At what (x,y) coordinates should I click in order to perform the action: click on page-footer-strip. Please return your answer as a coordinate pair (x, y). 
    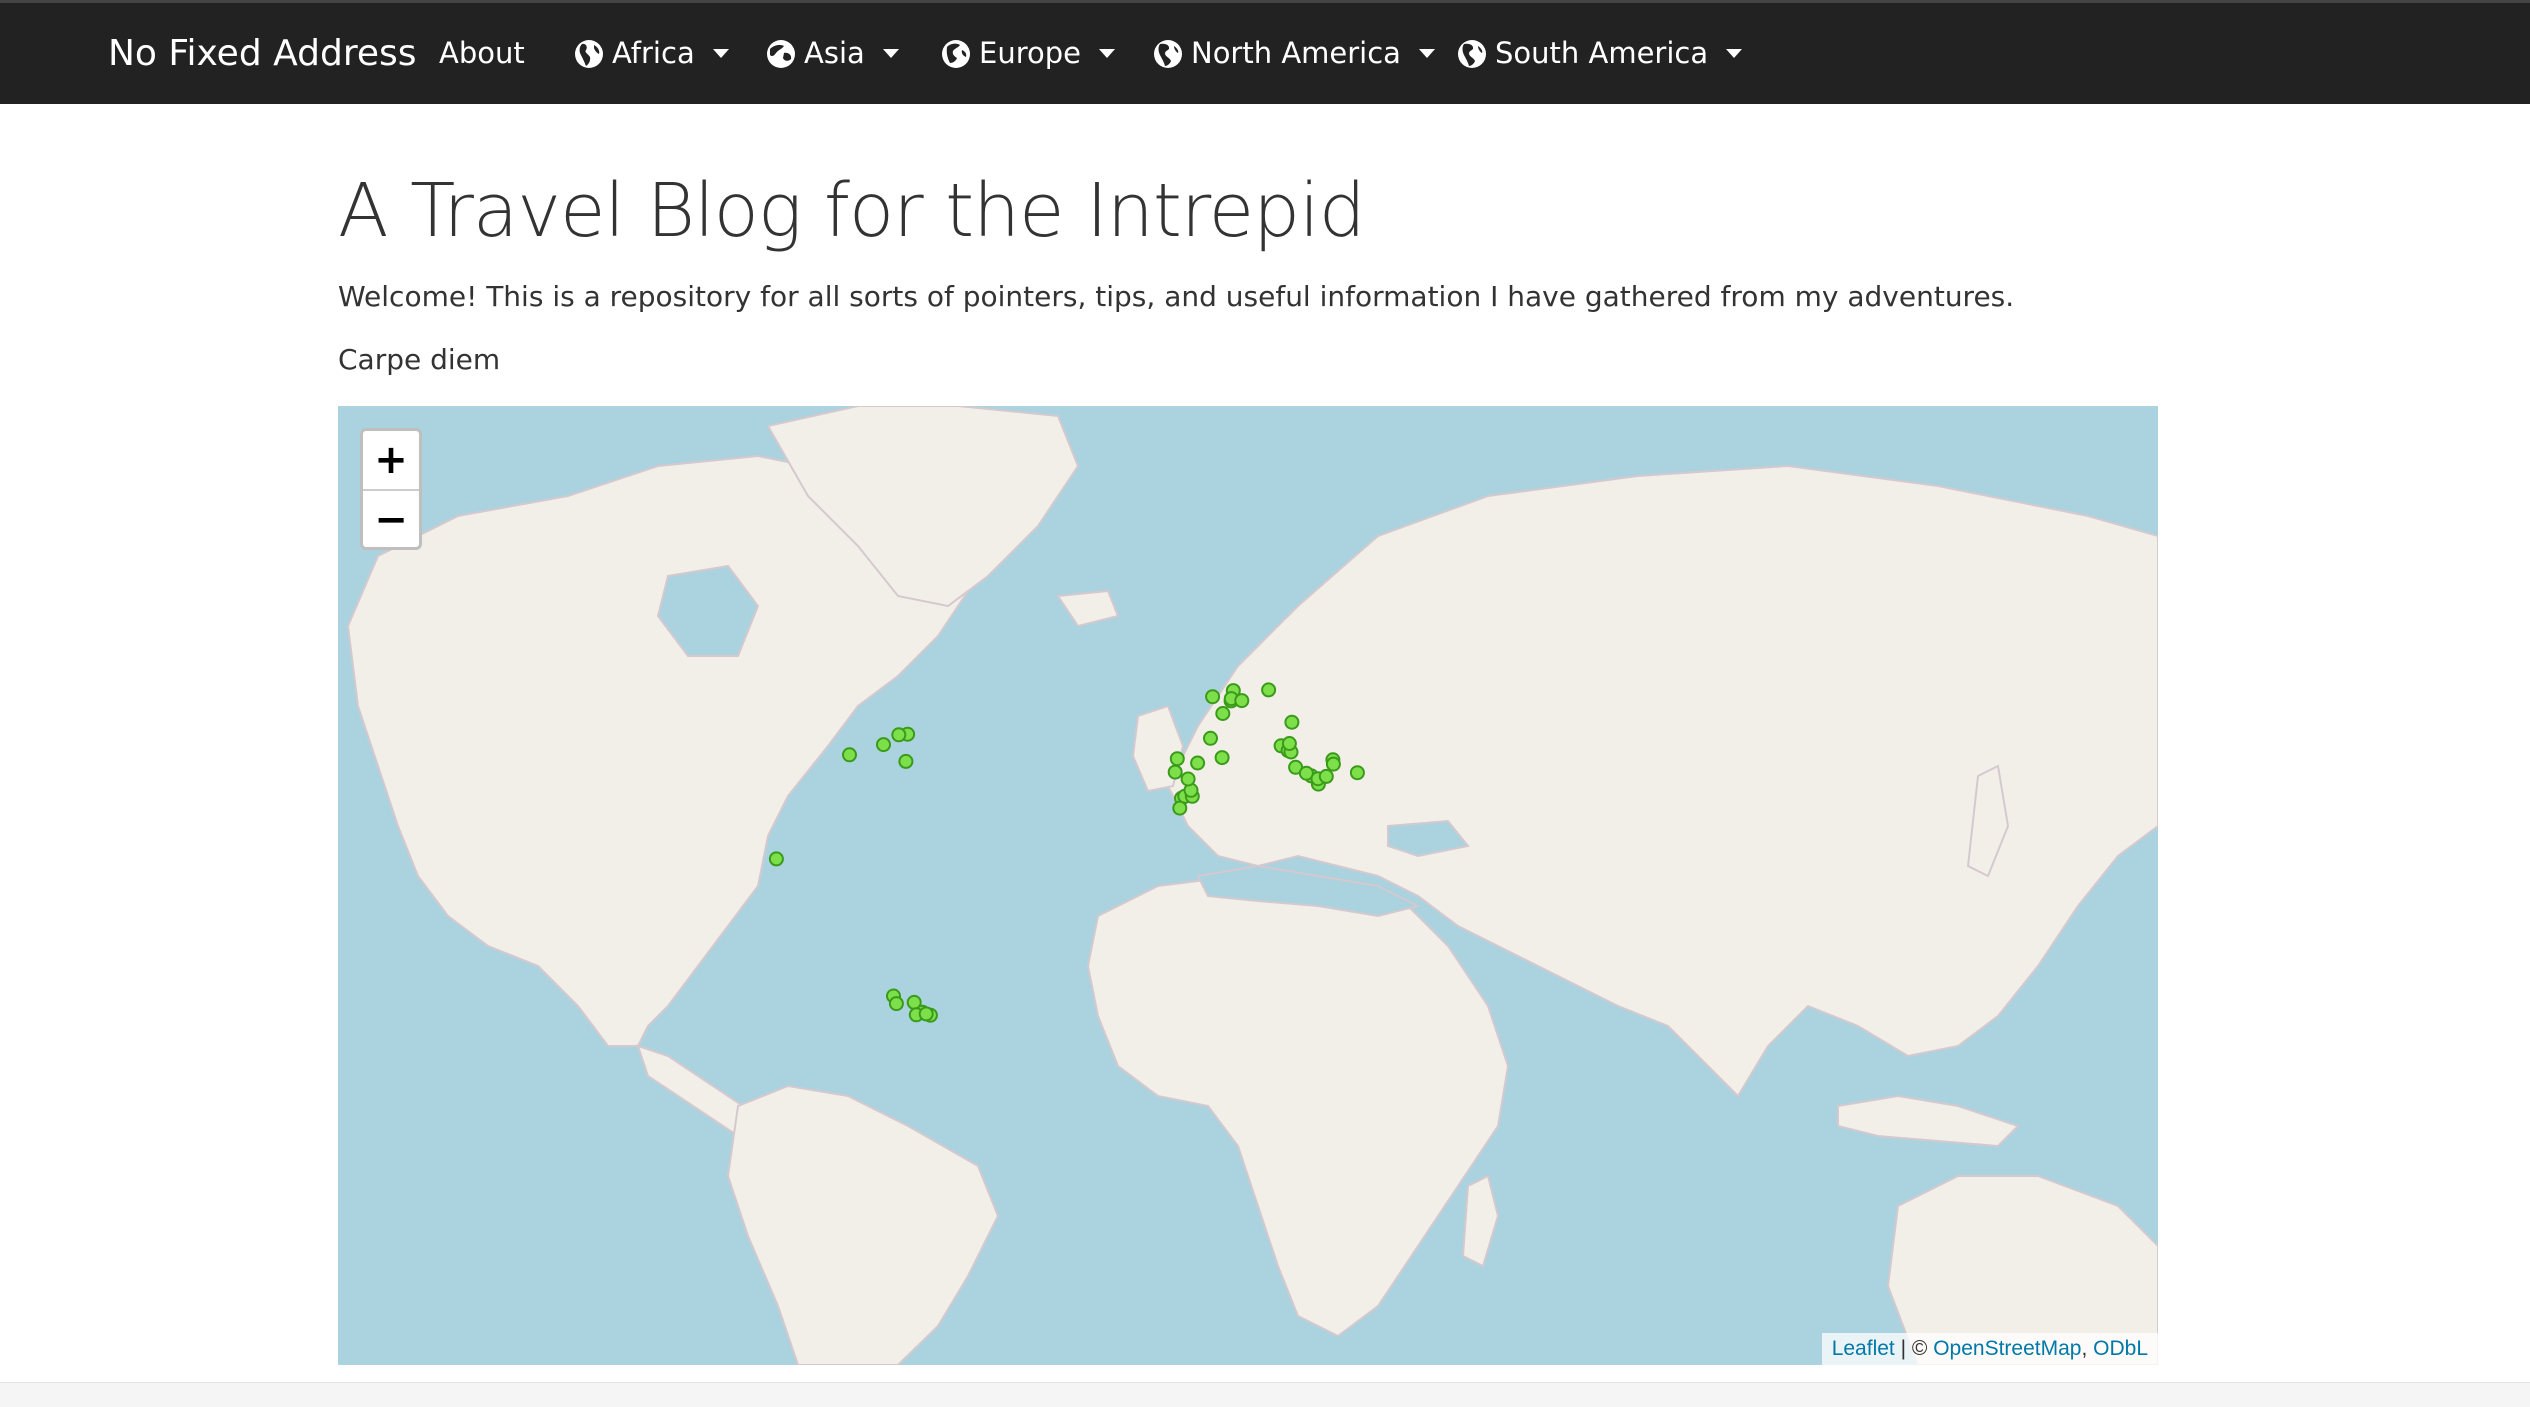
    Looking at the image, I should click on (1265, 1394).